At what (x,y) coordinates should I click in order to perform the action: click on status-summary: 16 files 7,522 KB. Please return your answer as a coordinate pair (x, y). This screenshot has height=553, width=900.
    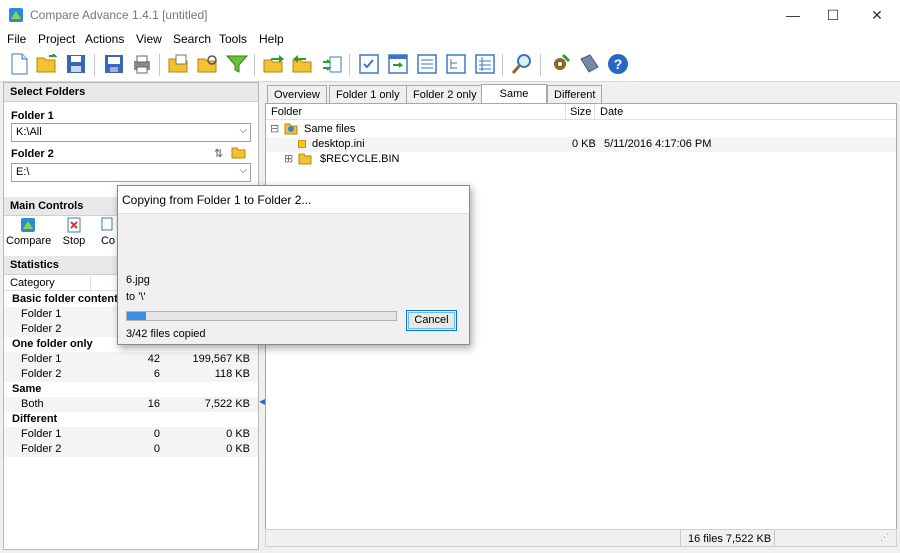
    Looking at the image, I should click on (730, 539).